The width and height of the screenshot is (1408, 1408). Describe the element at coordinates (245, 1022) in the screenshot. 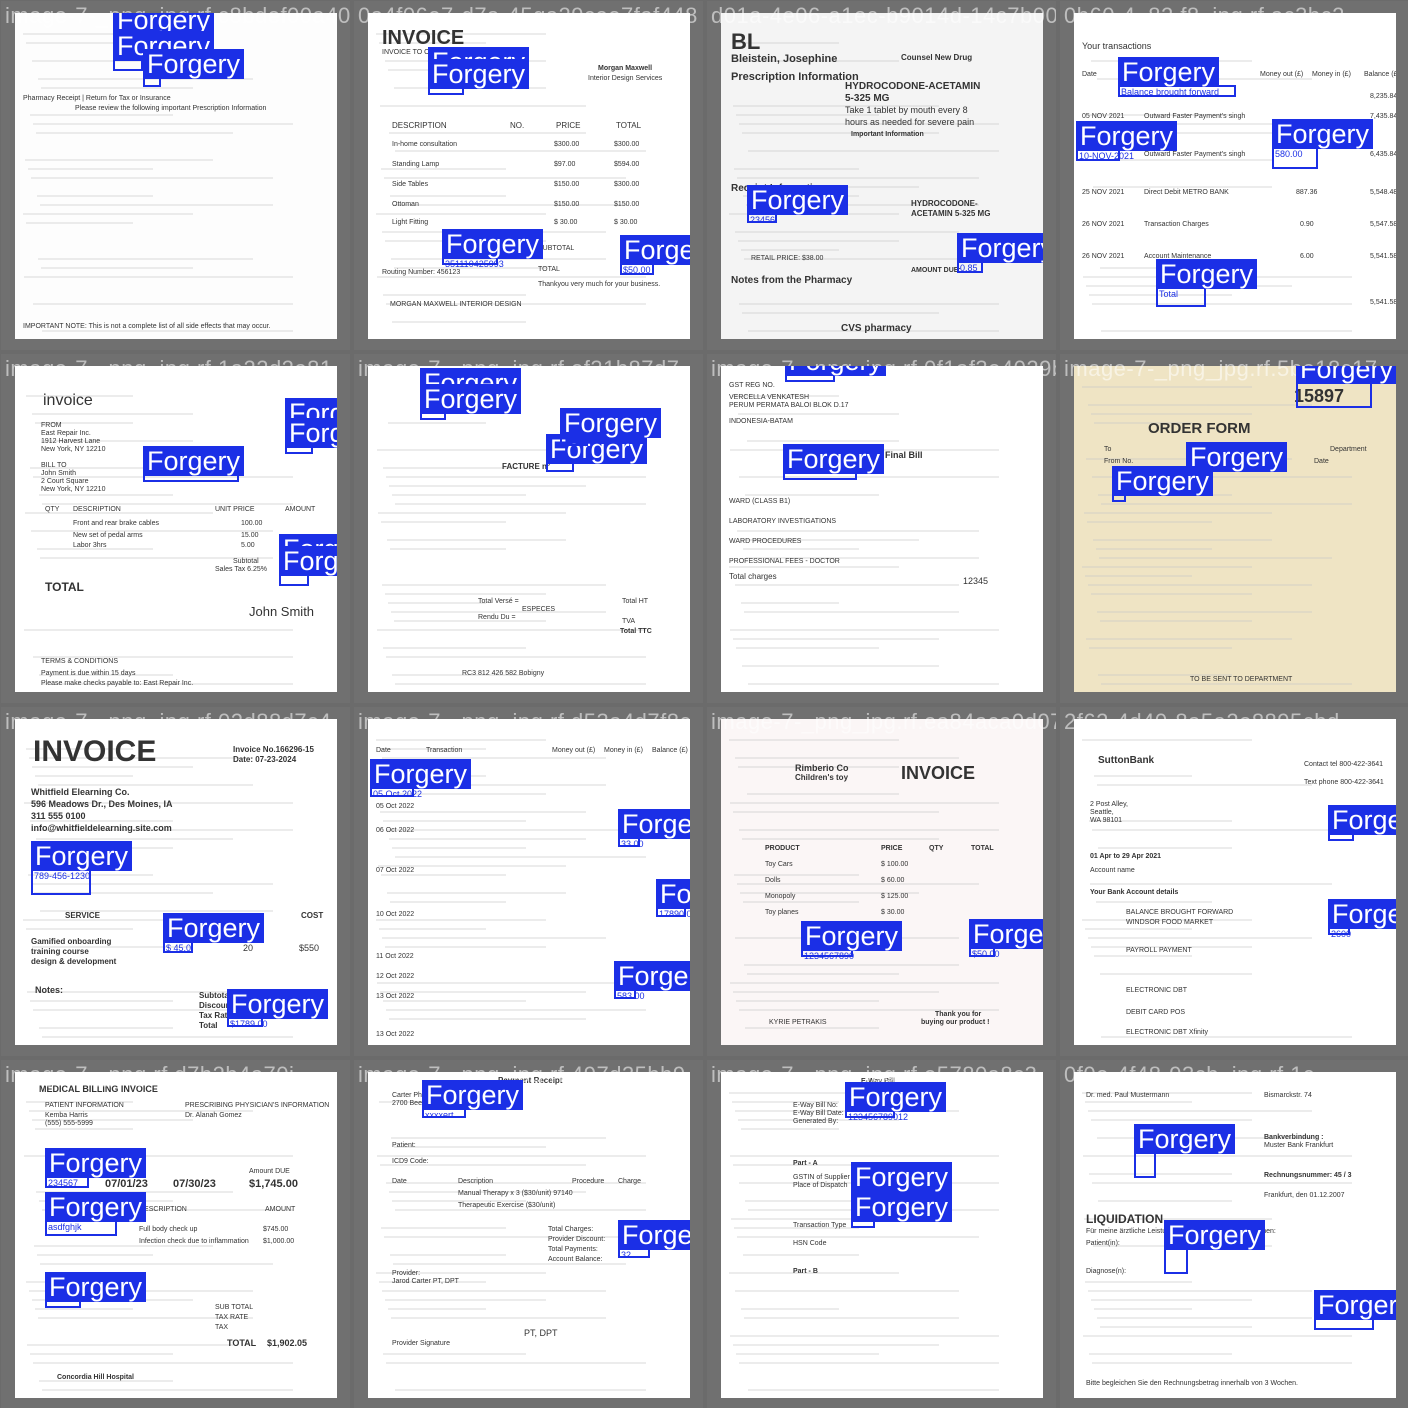

I see `forgery-box: Forgery $1789.00` at that location.